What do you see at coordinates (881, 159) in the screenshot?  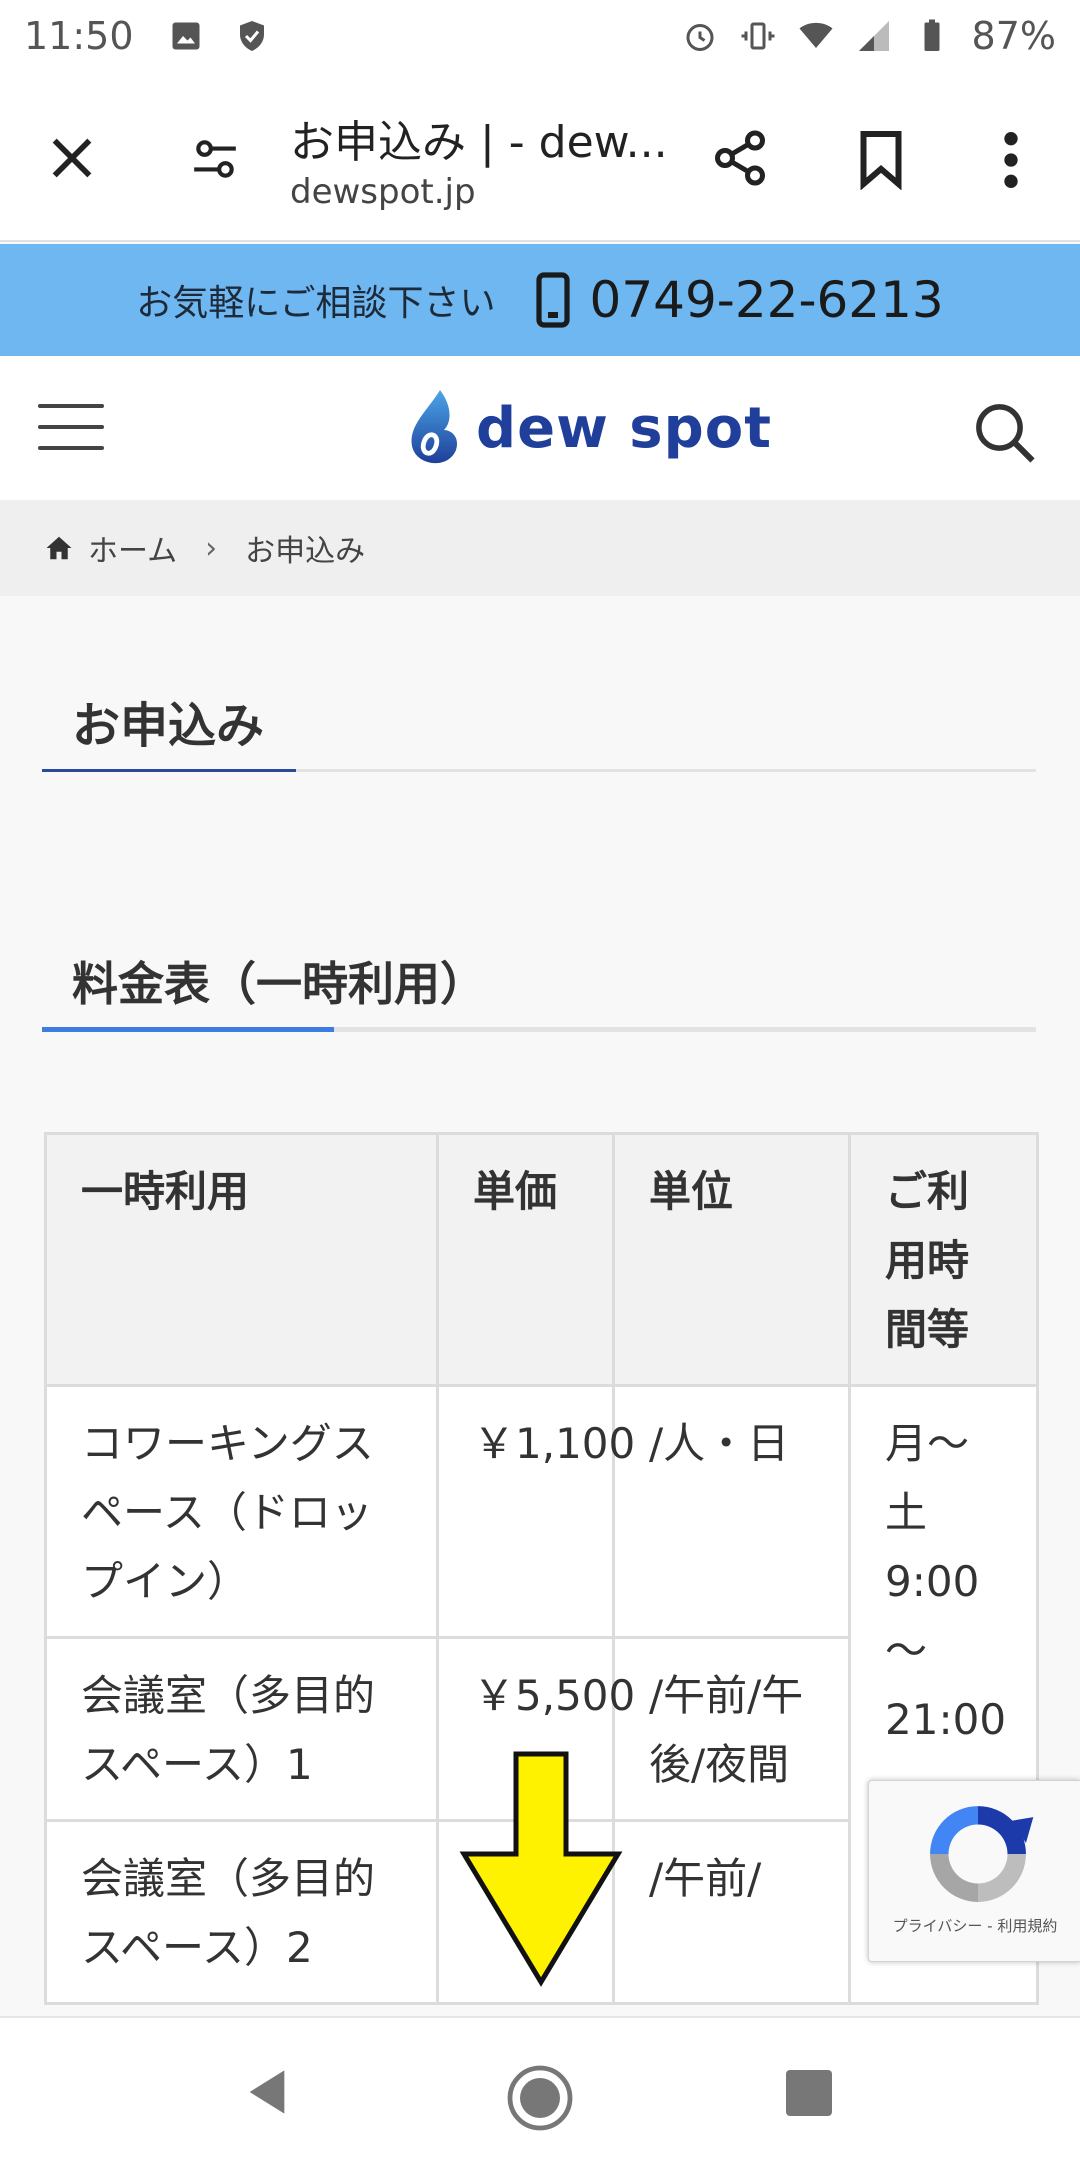 I see `bookmark-icon` at bounding box center [881, 159].